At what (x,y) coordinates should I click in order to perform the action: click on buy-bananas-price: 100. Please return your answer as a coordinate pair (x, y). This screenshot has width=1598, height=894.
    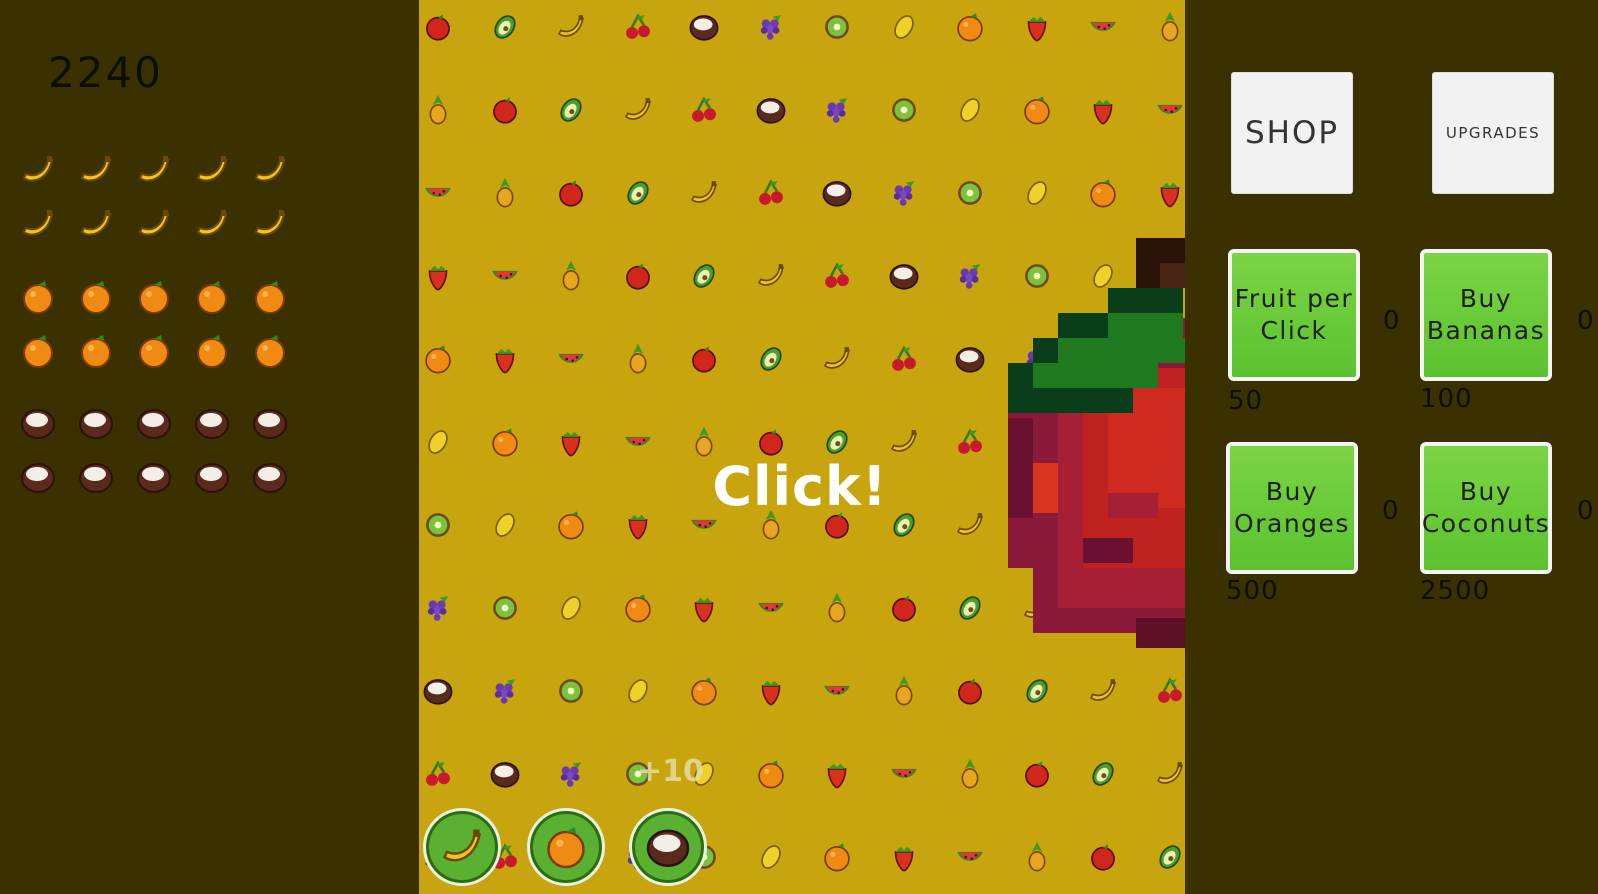
    Looking at the image, I should click on (1446, 399).